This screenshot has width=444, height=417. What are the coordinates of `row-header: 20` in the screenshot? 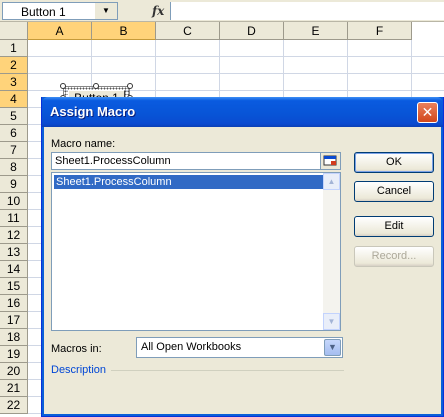 It's located at (14, 371).